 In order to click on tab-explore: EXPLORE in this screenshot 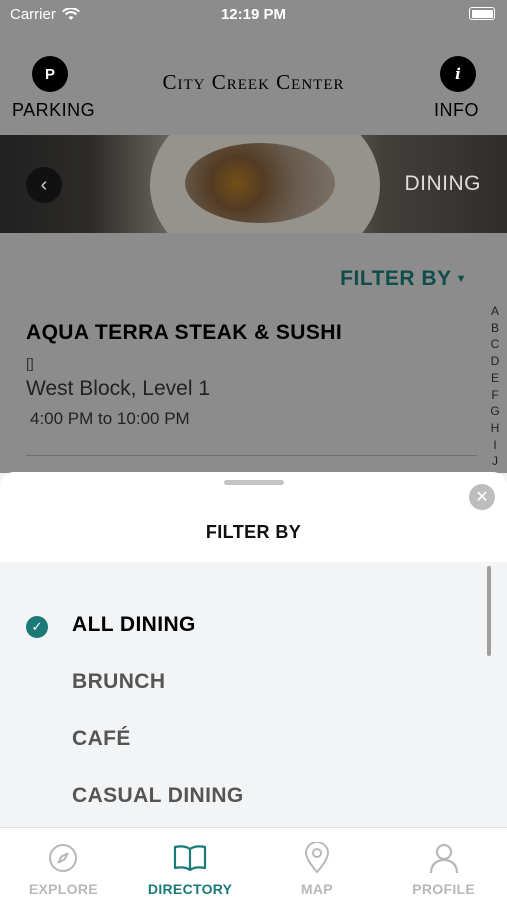, I will do `click(63, 864)`.